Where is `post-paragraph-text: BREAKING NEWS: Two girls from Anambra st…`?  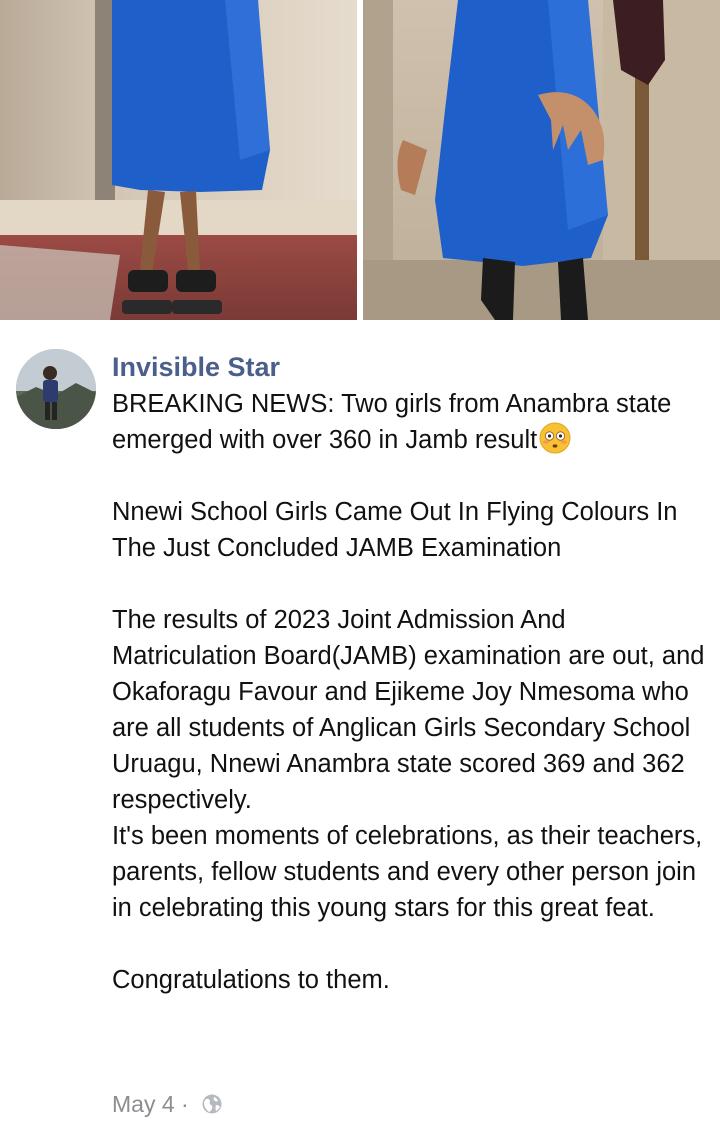
post-paragraph-text: BREAKING NEWS: Two girls from Anambra st… is located at coordinates (392, 422).